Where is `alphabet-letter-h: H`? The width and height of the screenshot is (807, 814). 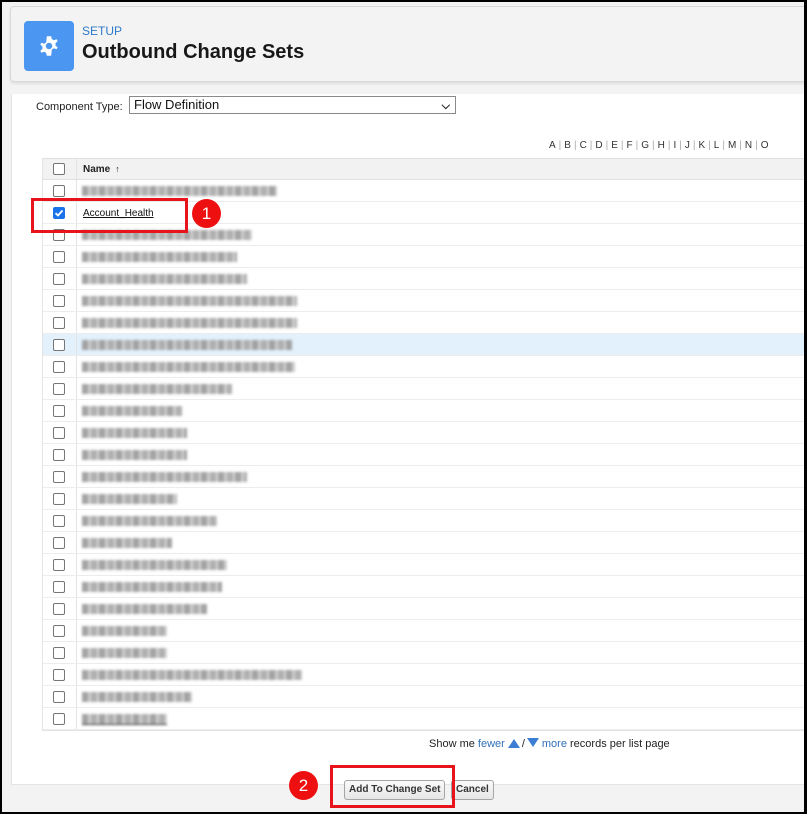 alphabet-letter-h: H is located at coordinates (661, 145).